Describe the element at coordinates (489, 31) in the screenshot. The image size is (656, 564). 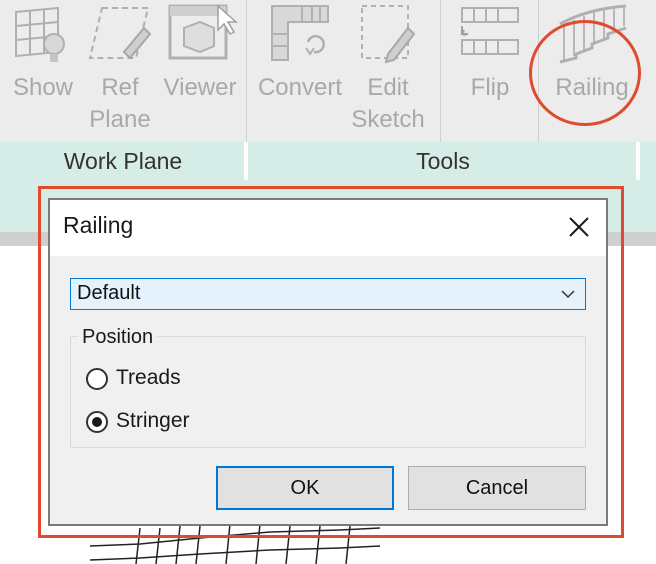
I see `flip-icon` at that location.